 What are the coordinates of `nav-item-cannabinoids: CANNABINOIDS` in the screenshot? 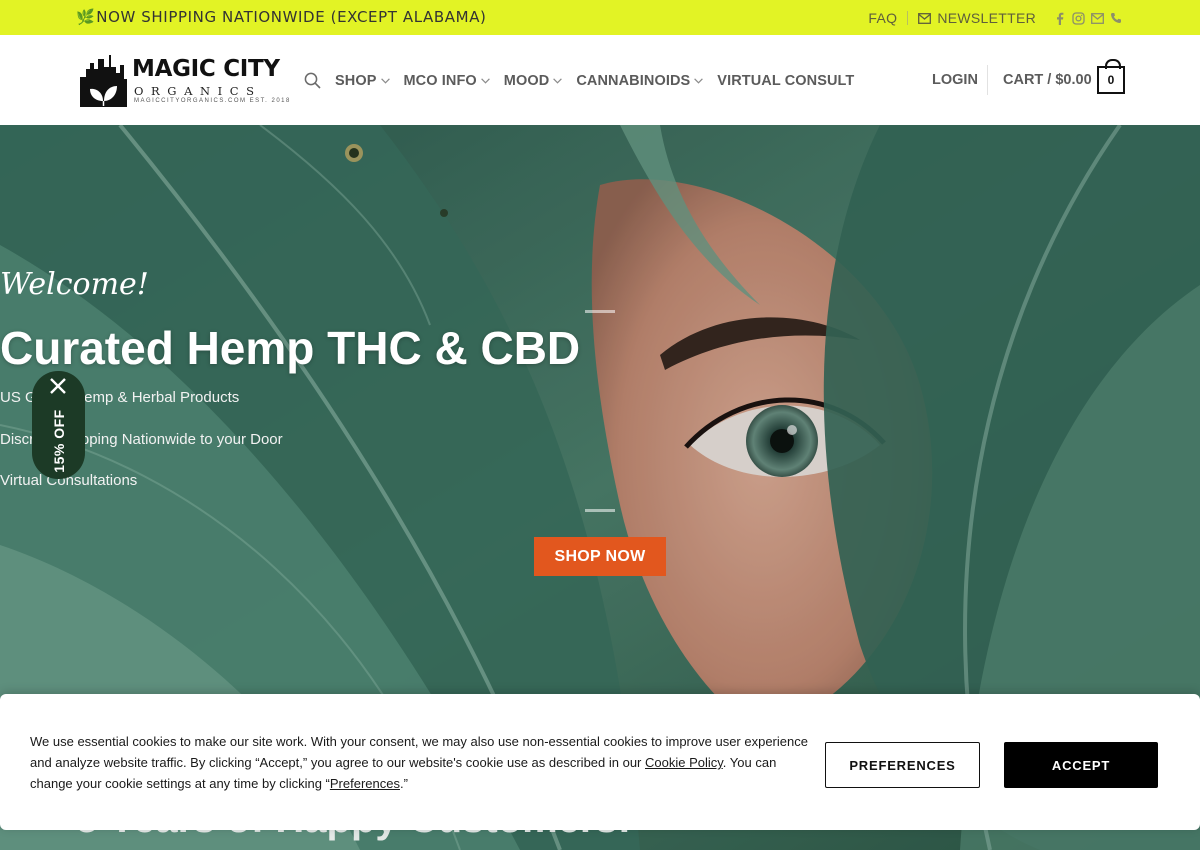 It's located at (640, 80).